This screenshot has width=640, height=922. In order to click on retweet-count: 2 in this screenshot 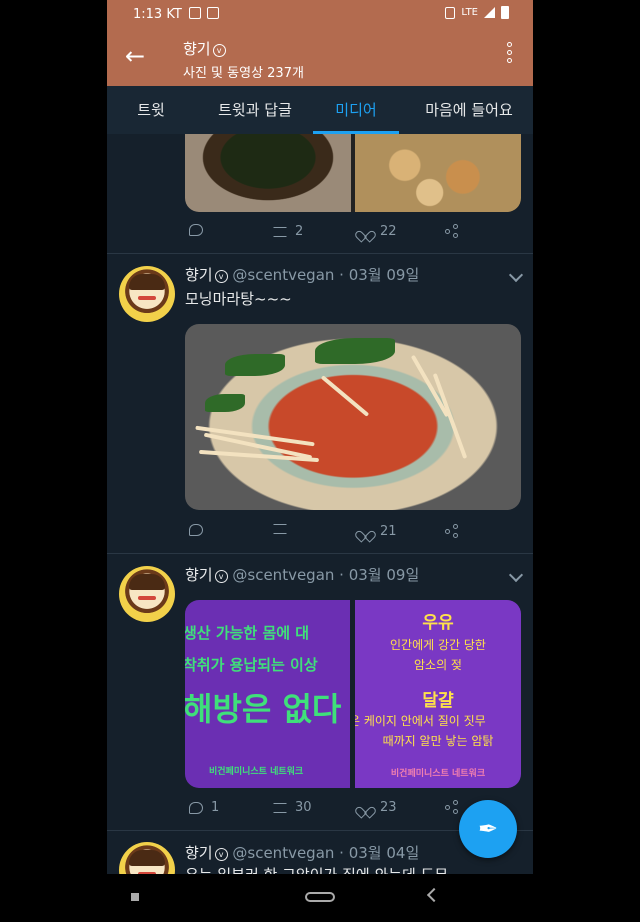, I will do `click(299, 231)`.